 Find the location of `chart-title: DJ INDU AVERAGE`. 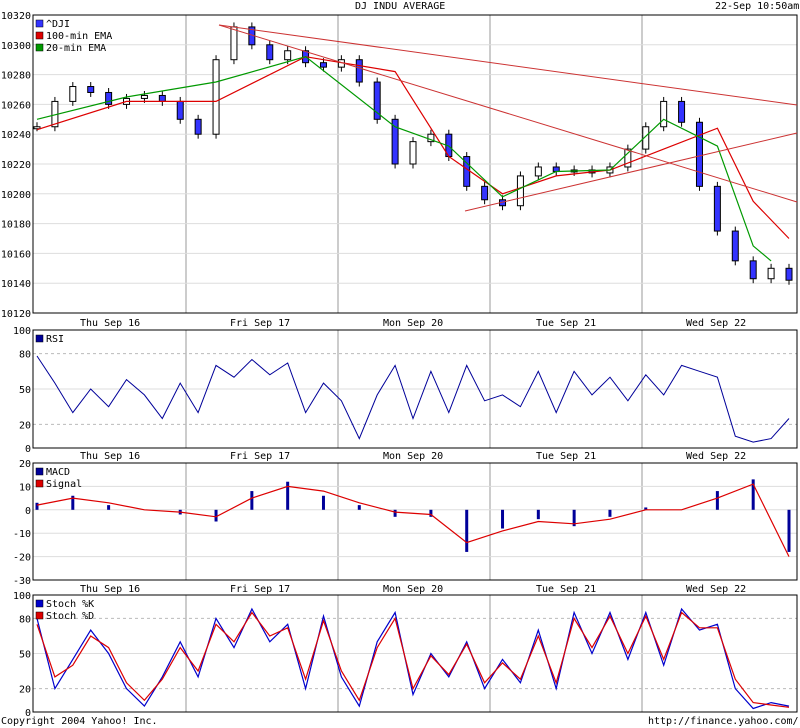

chart-title: DJ INDU AVERAGE is located at coordinates (400, 6).